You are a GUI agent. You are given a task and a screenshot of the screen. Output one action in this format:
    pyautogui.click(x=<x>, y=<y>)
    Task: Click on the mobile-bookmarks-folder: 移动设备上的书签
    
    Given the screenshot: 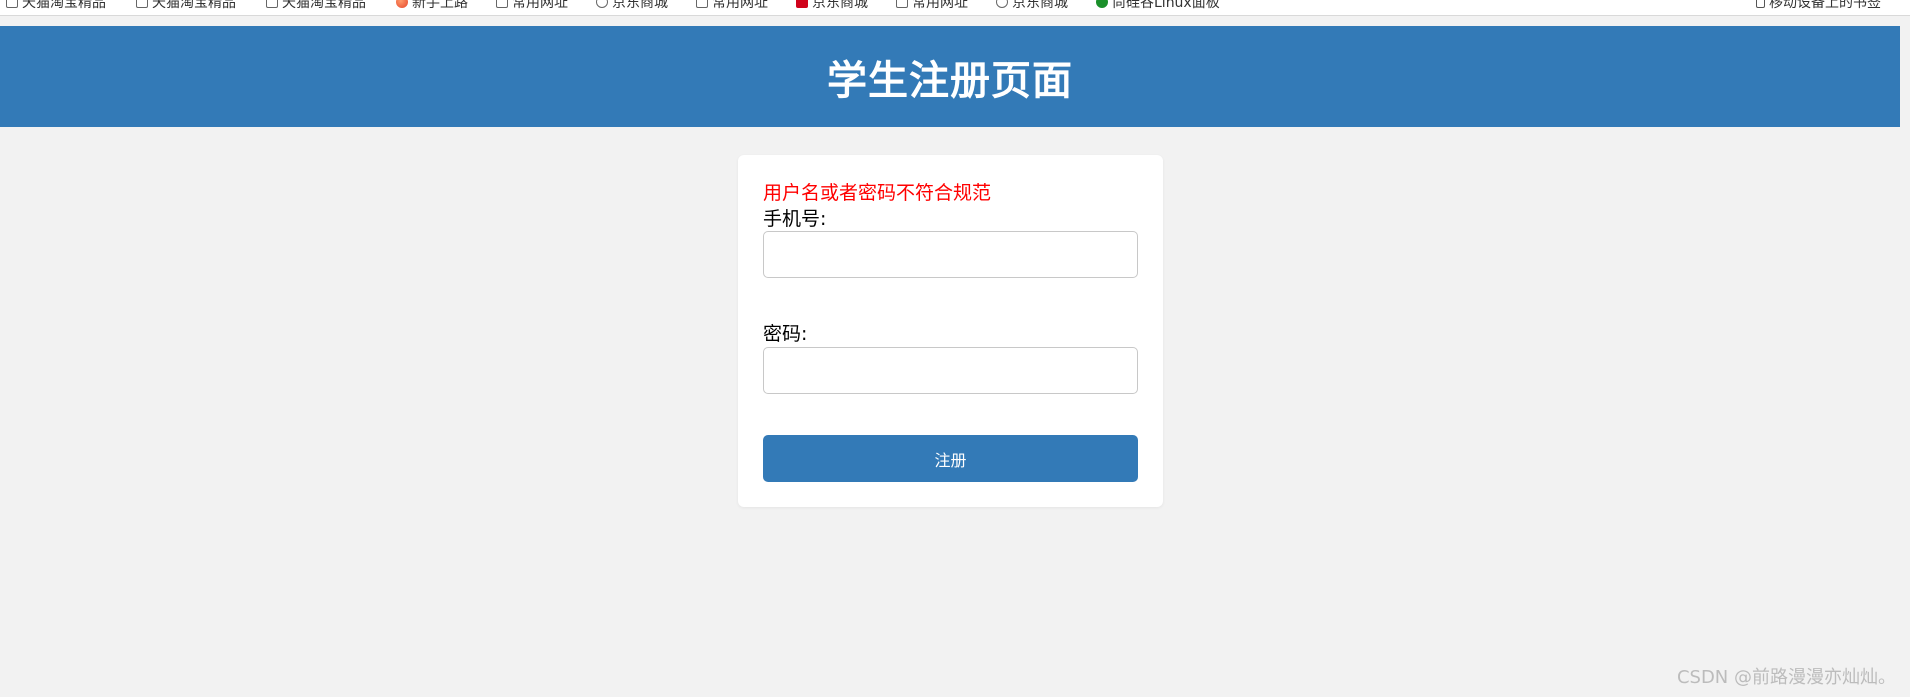 What is the action you would take?
    pyautogui.click(x=1818, y=5)
    